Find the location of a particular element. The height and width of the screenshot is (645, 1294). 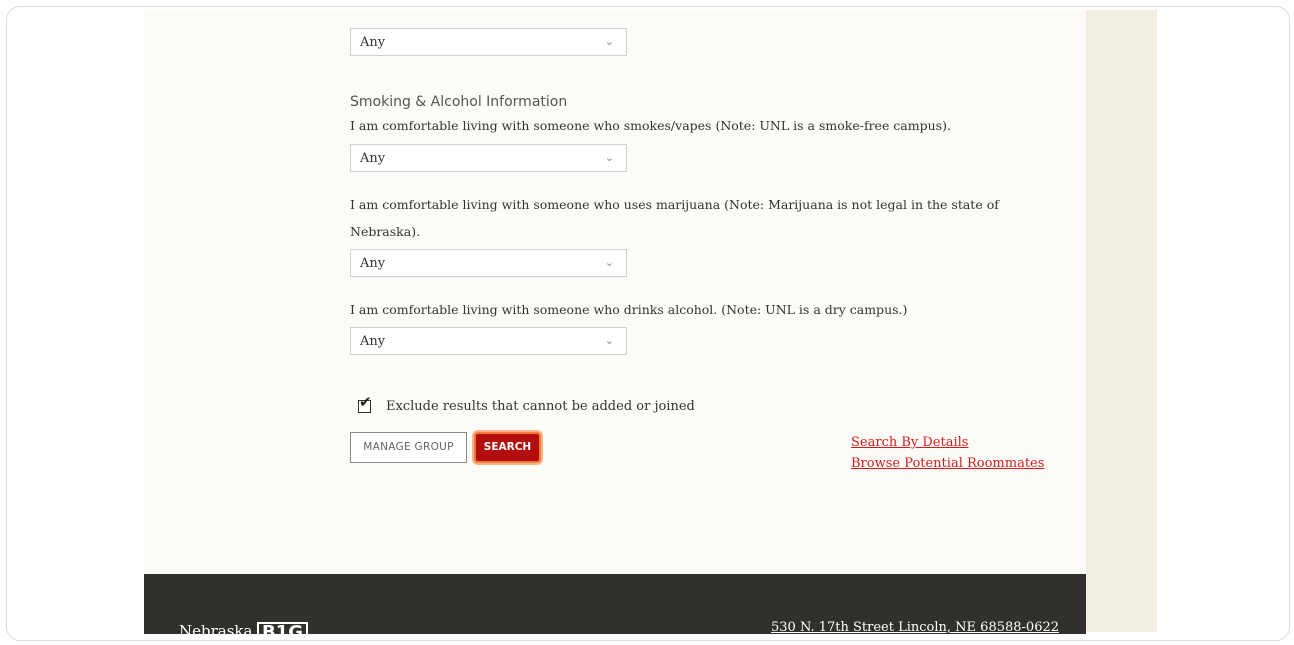

right-sidebar-panel is located at coordinates (1121, 321).